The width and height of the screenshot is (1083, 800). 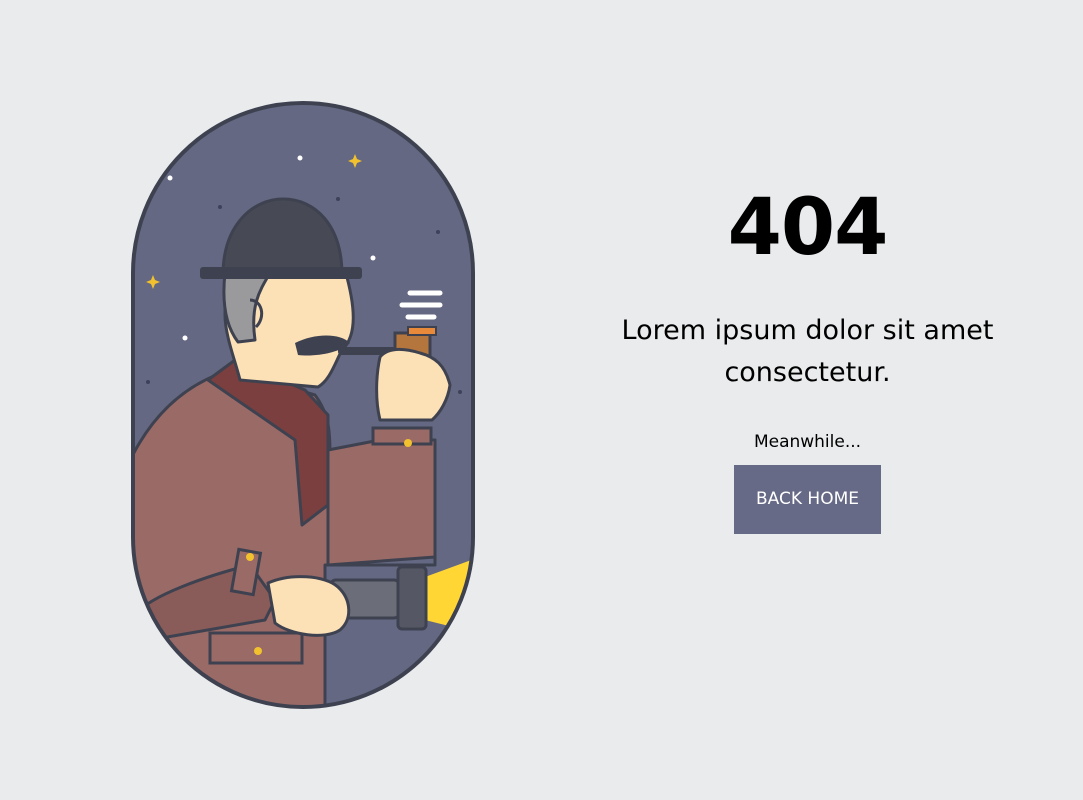 What do you see at coordinates (807, 351) in the screenshot?
I see `error-message: Lorem ipsum dolor sit amet consectetur.` at bounding box center [807, 351].